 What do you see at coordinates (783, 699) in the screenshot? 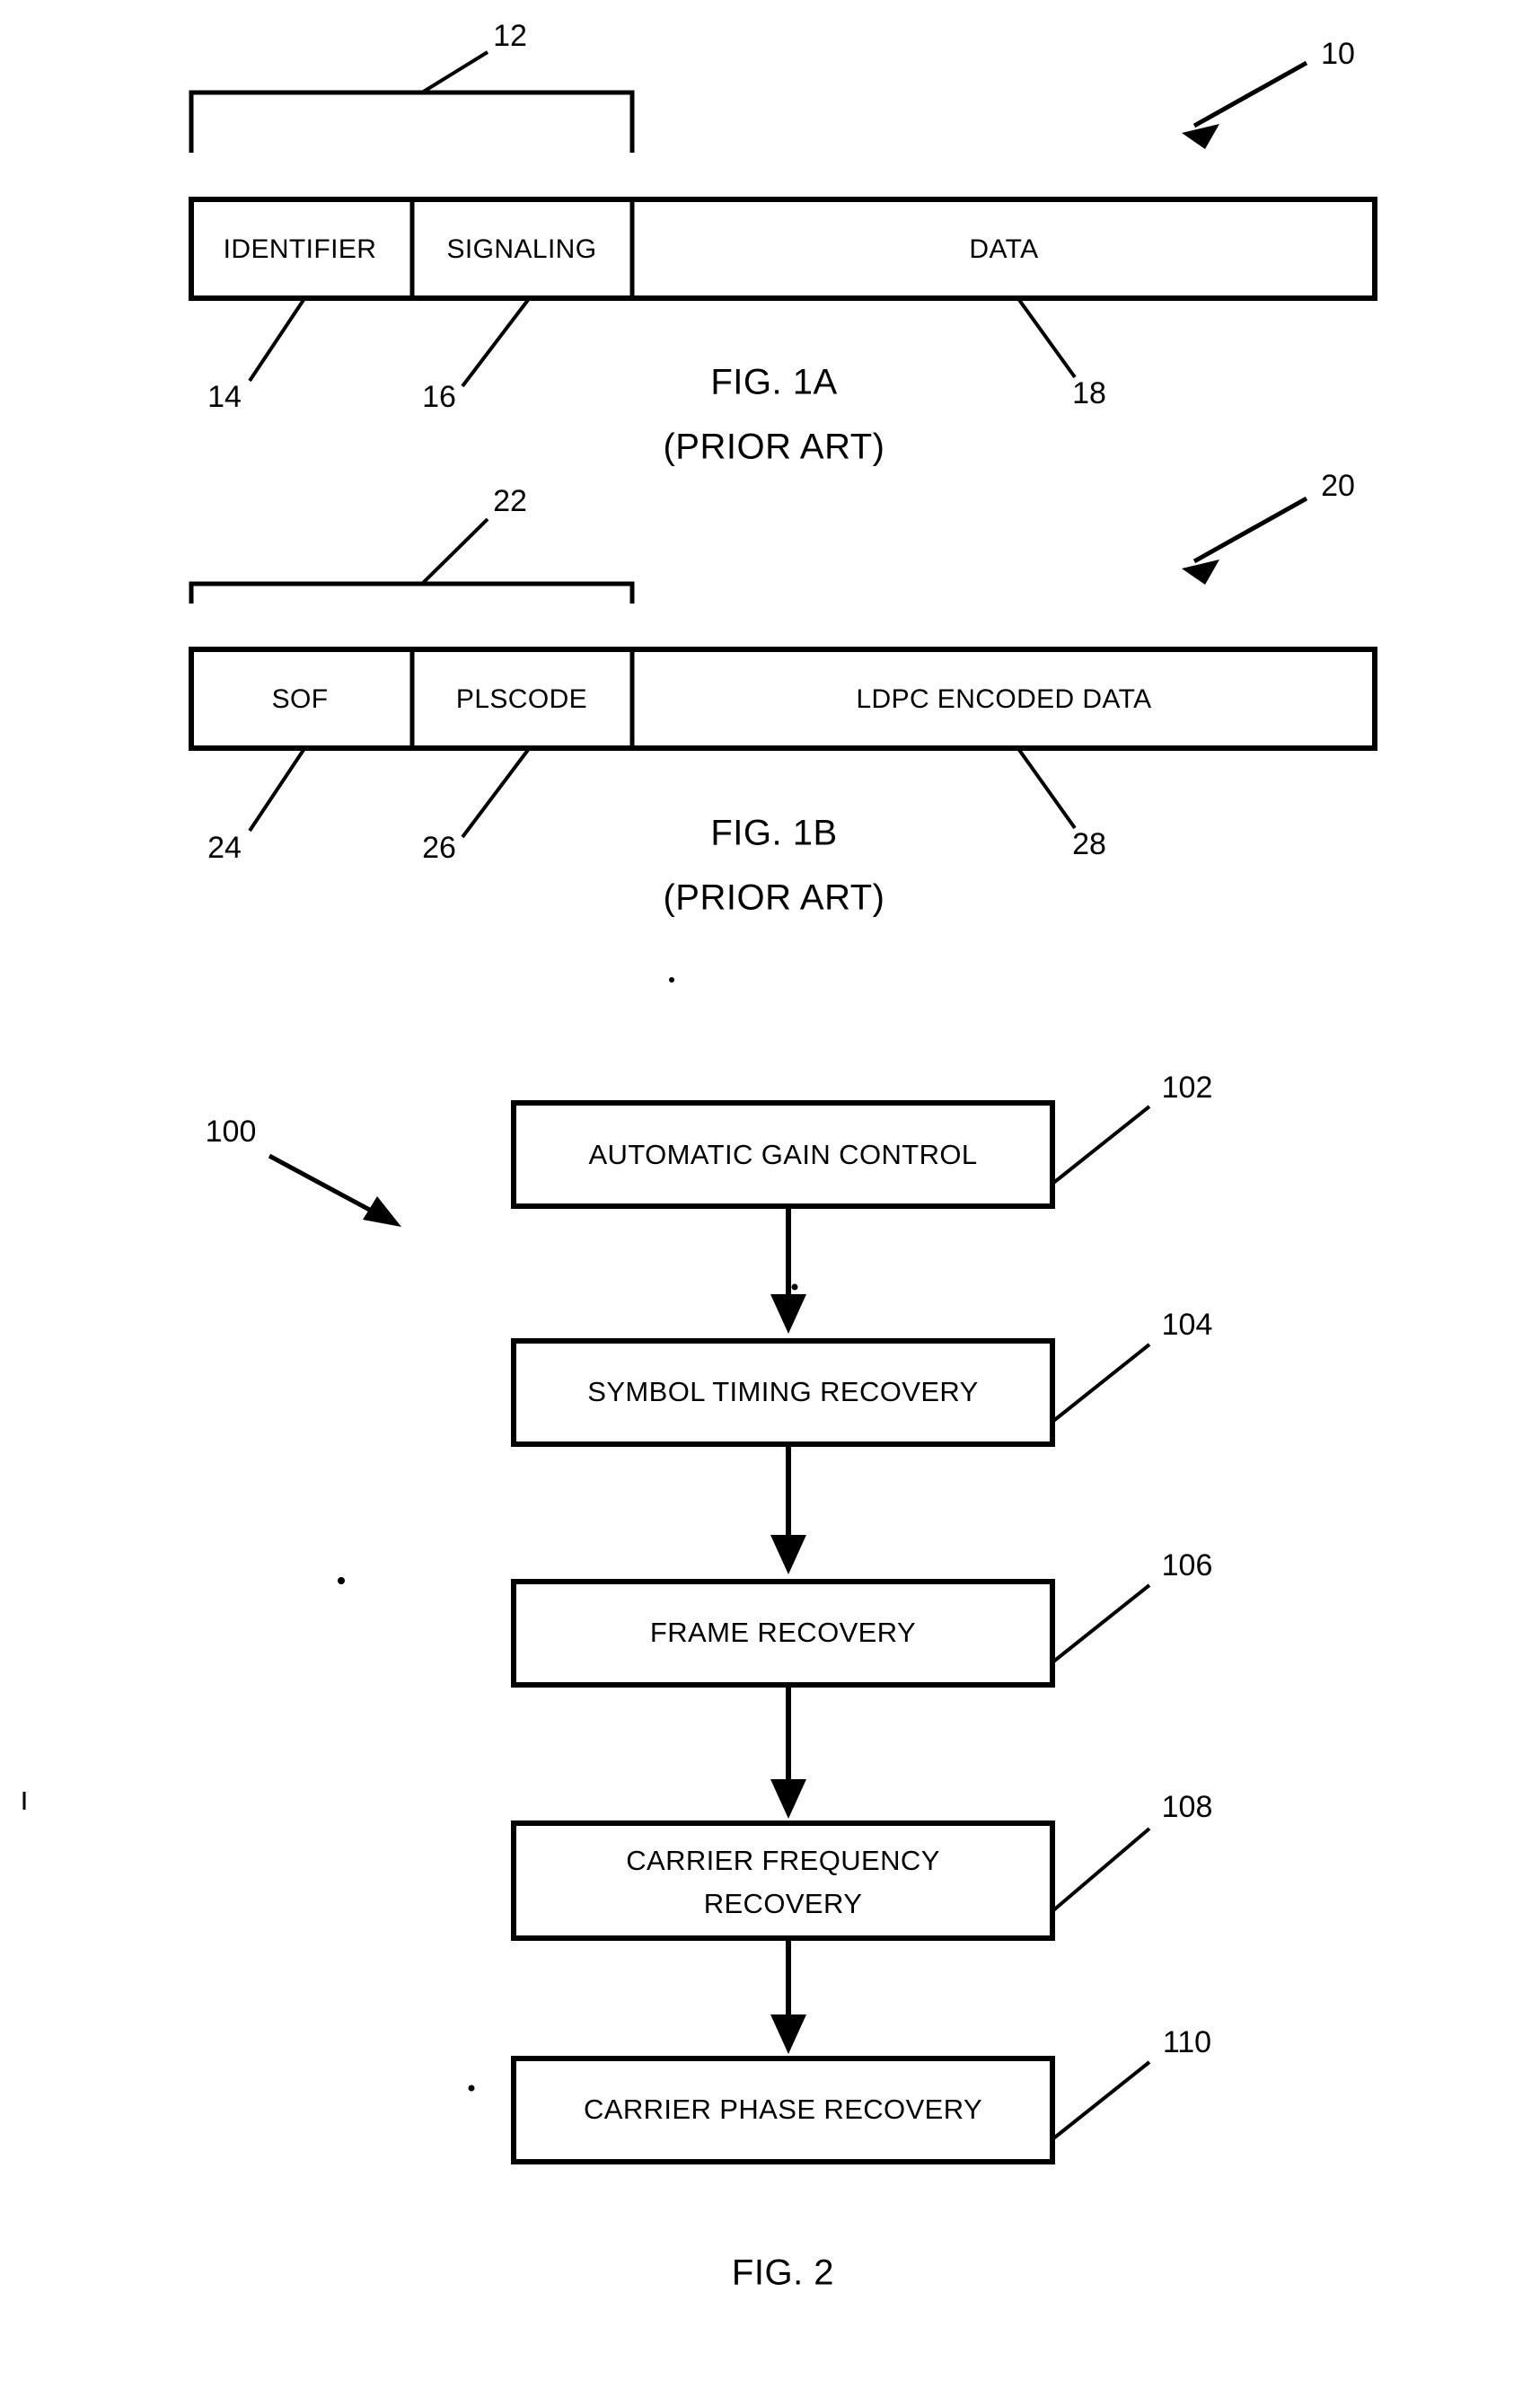
I see `fig1b-frame` at bounding box center [783, 699].